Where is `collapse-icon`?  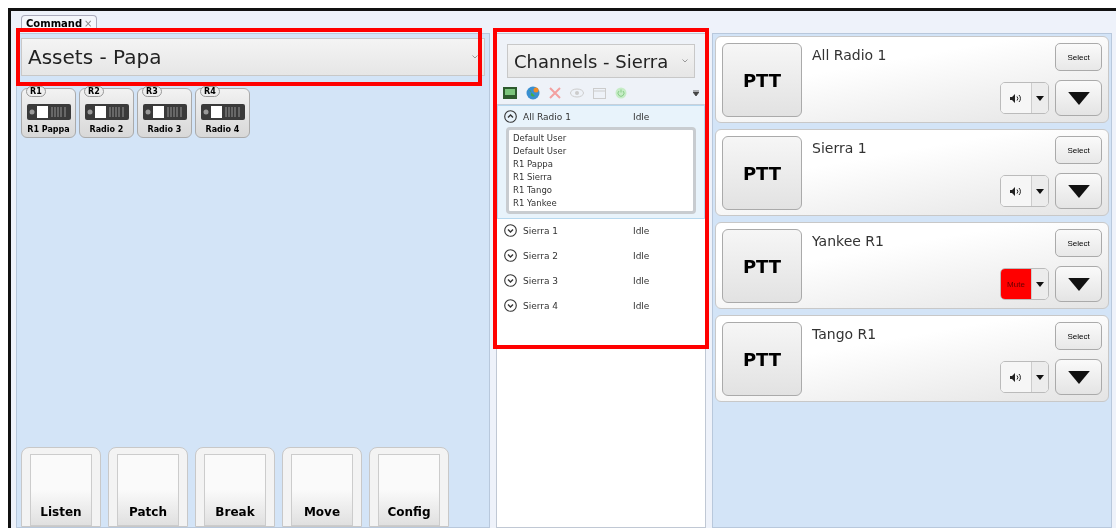 collapse-icon is located at coordinates (510, 116).